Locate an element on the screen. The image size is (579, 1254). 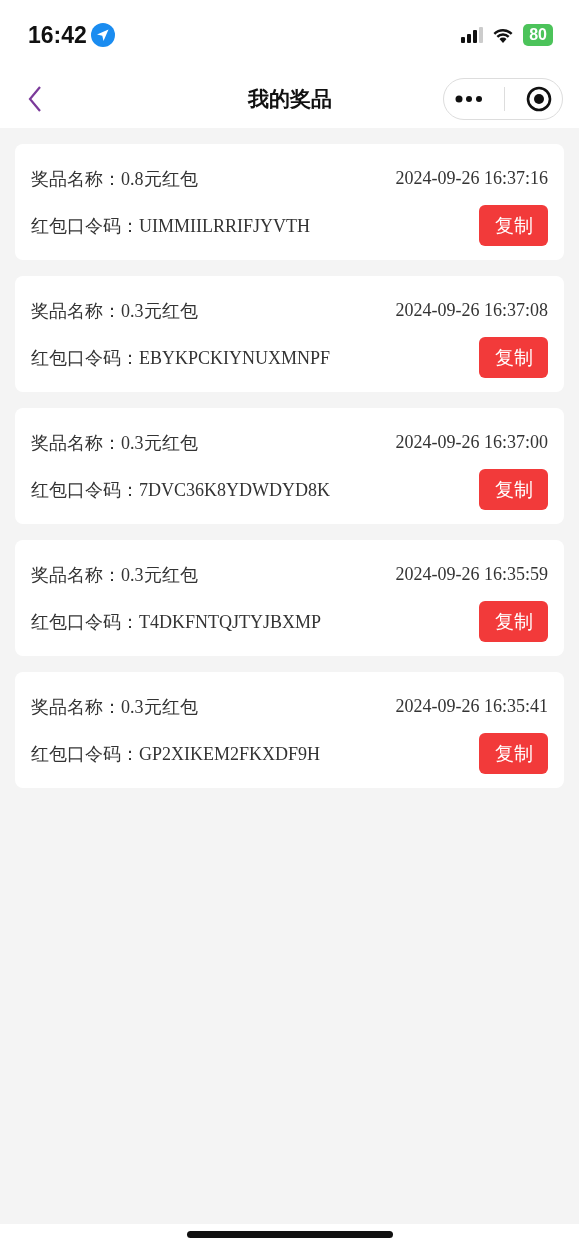
prize-code: 红包口令码：7DVC36K8YDWDYD8K is located at coordinates (180, 490).